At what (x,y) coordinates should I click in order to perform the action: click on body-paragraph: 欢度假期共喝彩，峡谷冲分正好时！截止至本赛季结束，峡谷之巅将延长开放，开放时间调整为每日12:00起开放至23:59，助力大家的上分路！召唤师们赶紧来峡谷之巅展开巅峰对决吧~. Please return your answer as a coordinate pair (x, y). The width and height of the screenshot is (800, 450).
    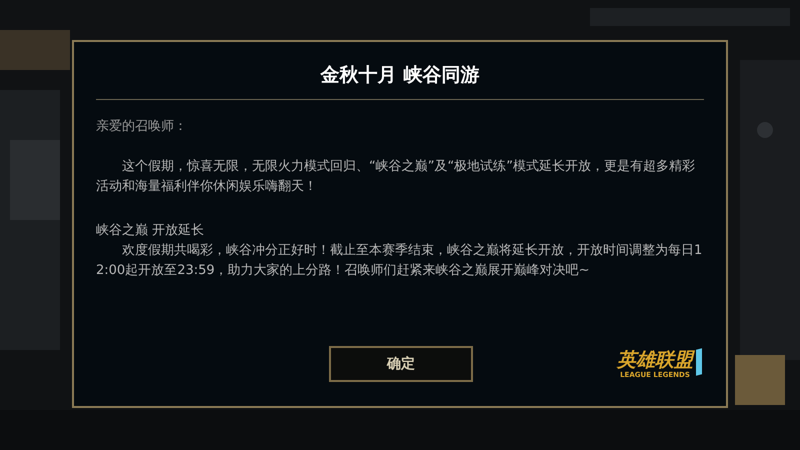
    Looking at the image, I should click on (400, 261).